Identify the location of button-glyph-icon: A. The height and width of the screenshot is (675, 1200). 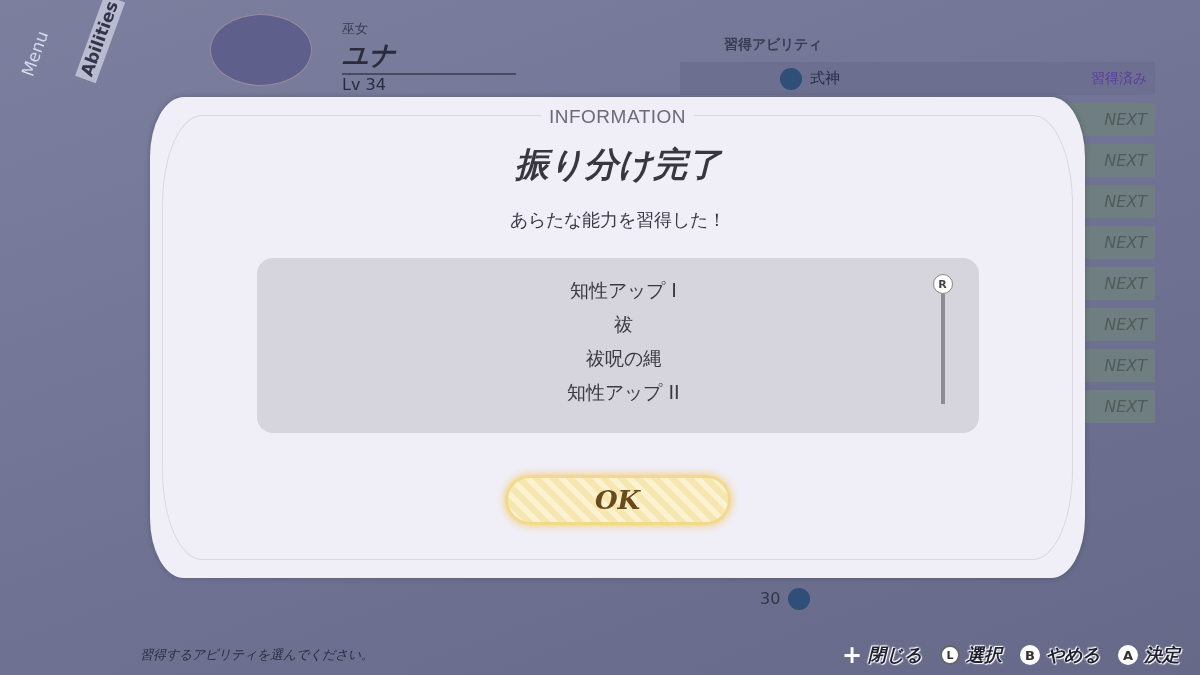
(1128, 655).